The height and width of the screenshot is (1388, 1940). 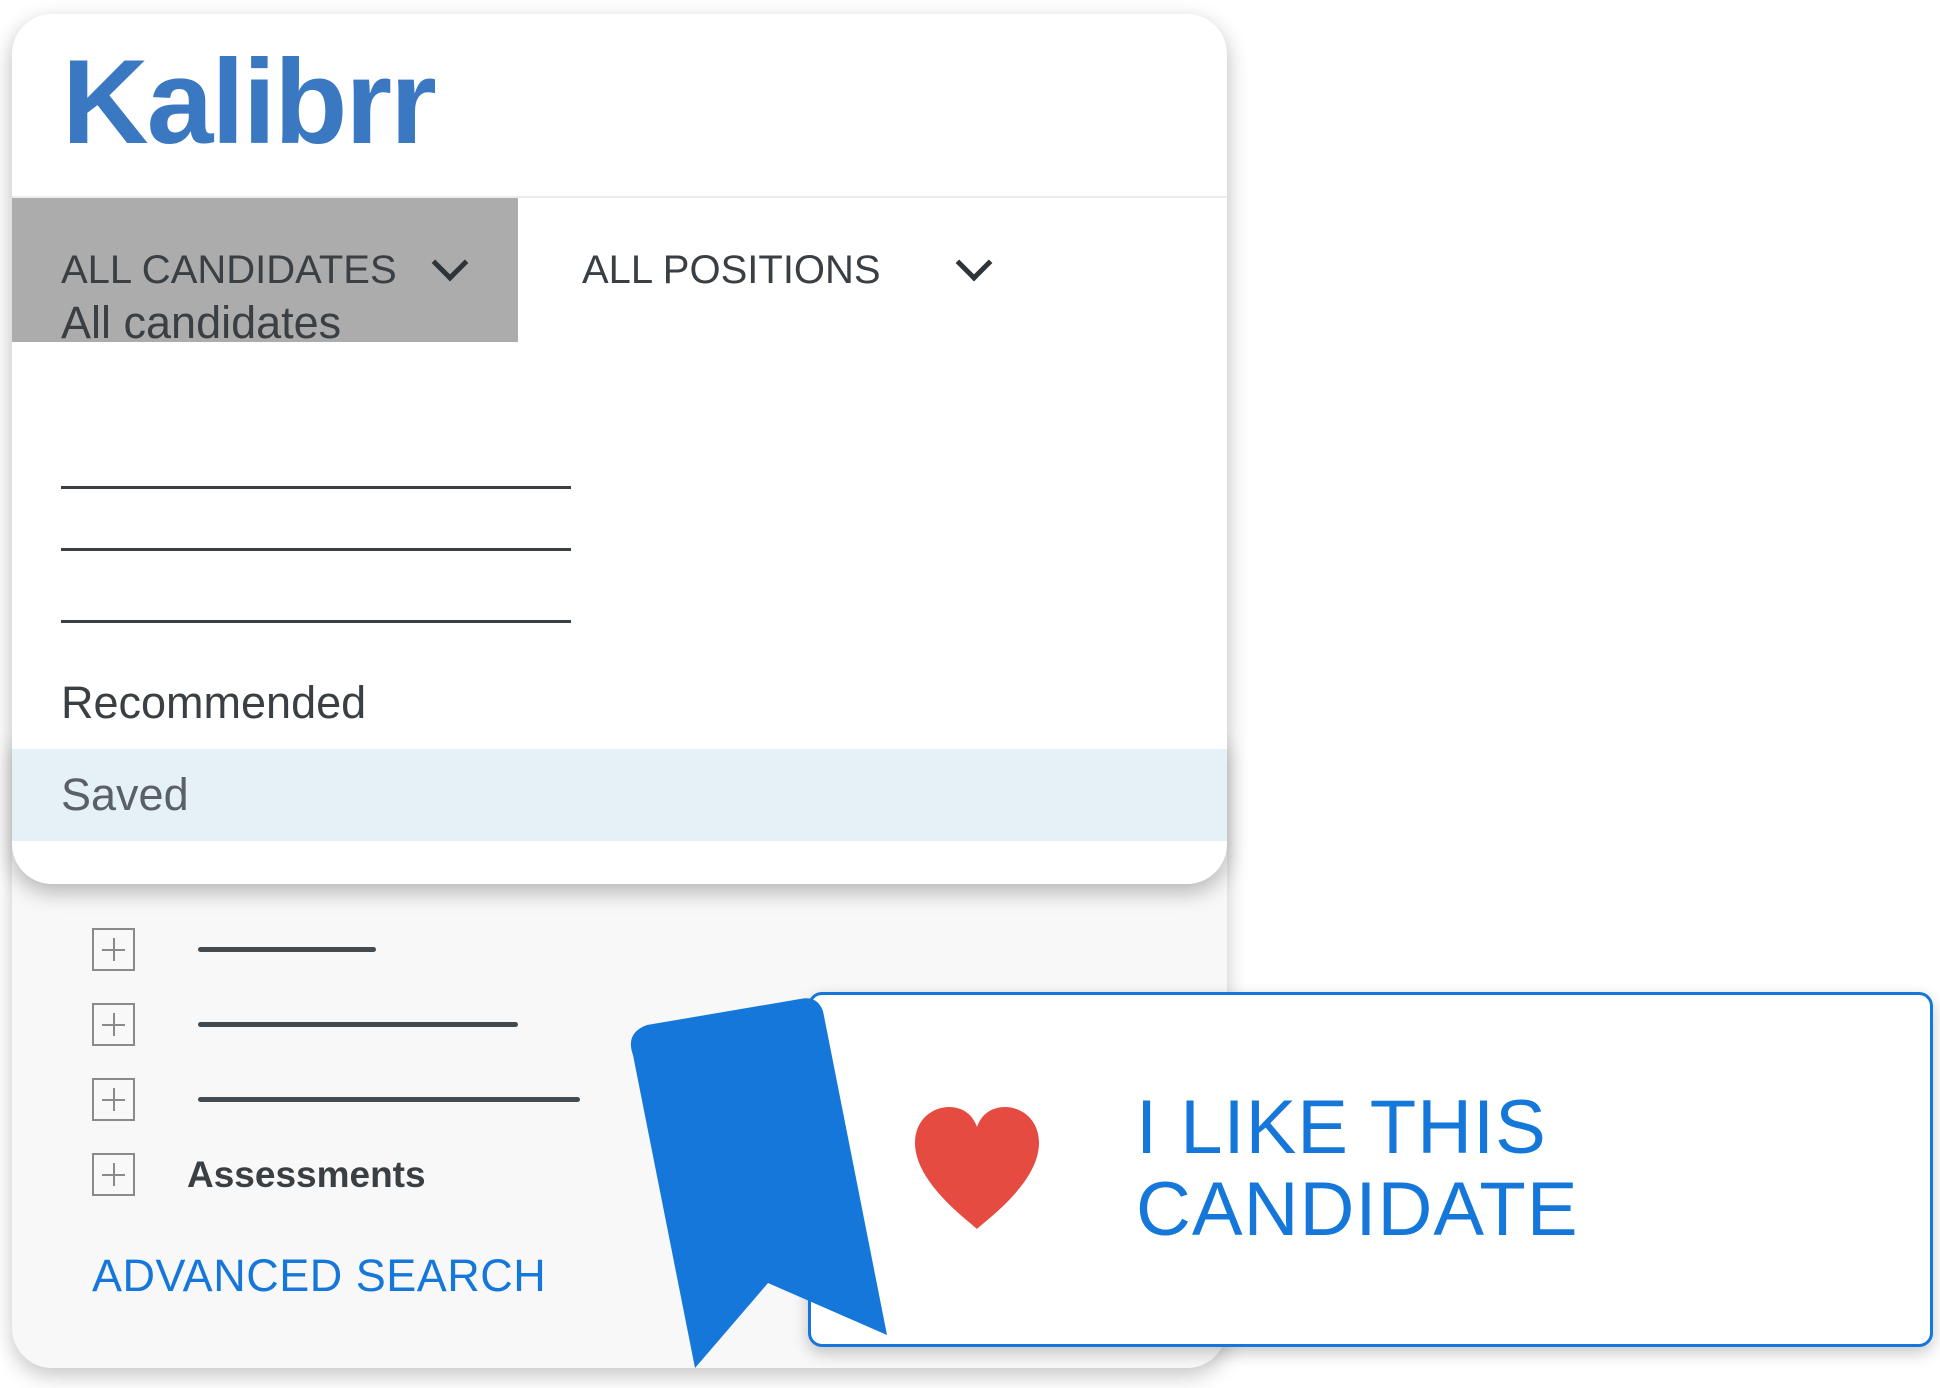 What do you see at coordinates (731, 269) in the screenshot?
I see `tab-label: ALL POSITIONS` at bounding box center [731, 269].